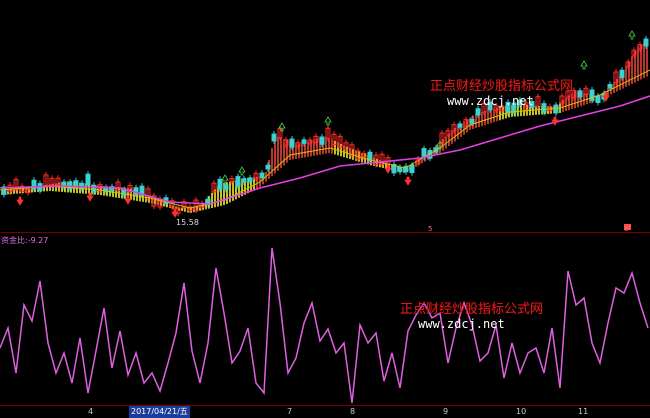 This screenshot has height=418, width=650. I want to click on watermark-title-top: 正点财经炒股指标公式网, so click(502, 86).